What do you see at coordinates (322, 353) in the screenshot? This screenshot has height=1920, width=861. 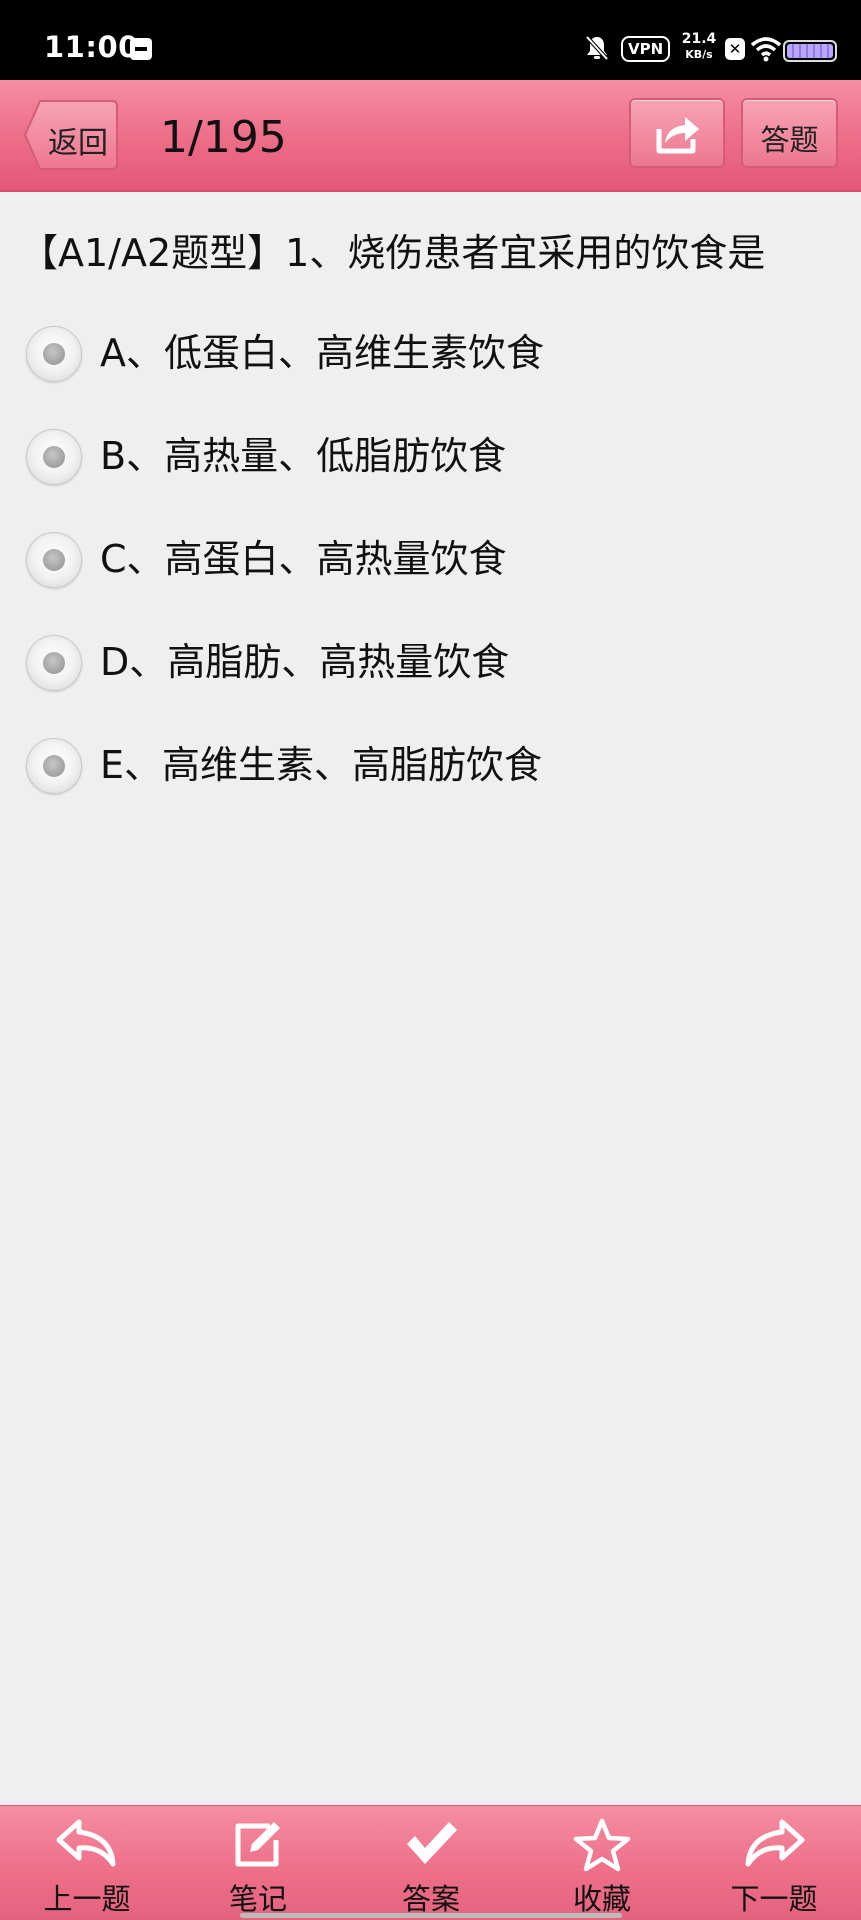 I see `option-label: A、低蛋白、高维生素饮食` at bounding box center [322, 353].